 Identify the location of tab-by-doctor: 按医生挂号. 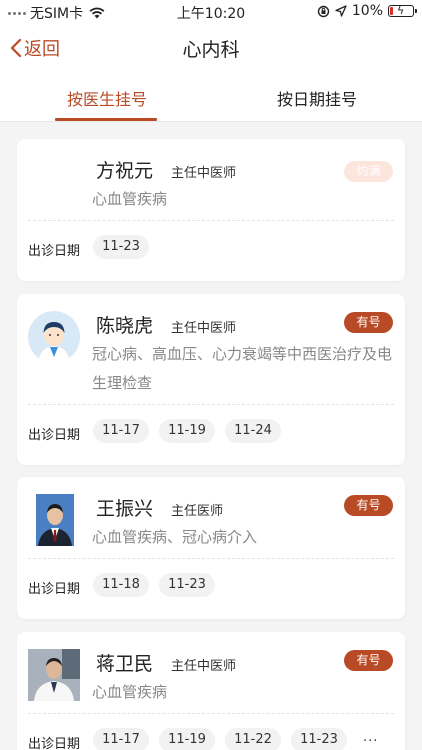
(107, 98).